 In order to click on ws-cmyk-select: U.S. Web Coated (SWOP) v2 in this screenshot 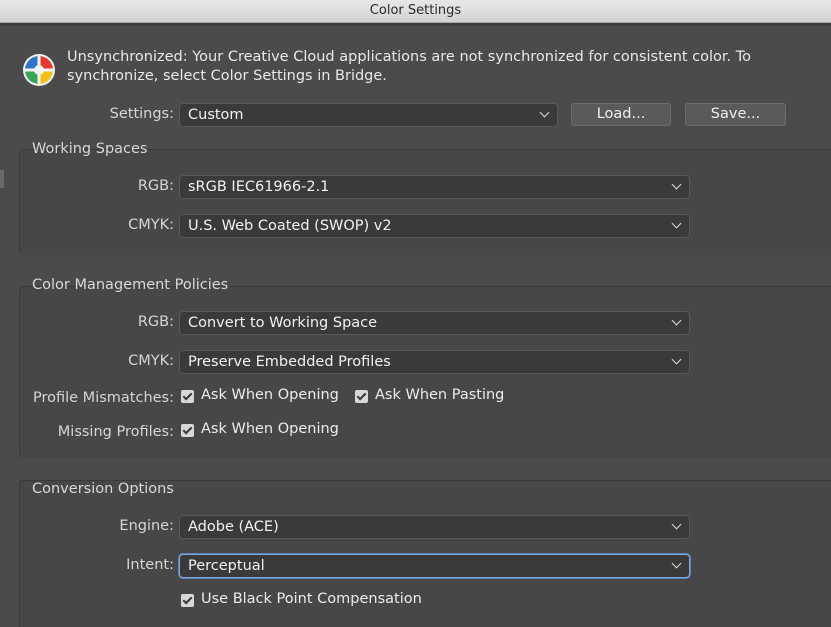, I will do `click(434, 226)`.